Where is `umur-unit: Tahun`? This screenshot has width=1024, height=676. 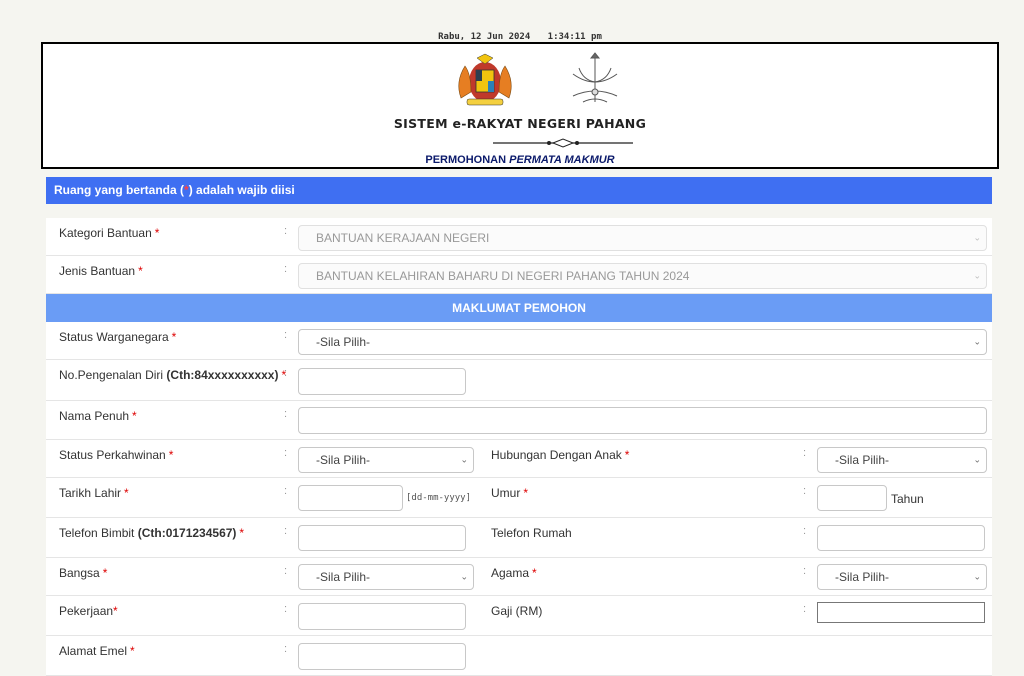
umur-unit: Tahun is located at coordinates (907, 499).